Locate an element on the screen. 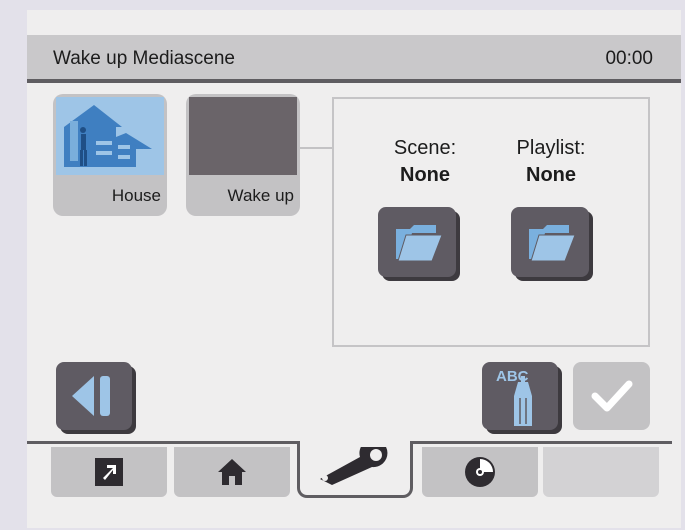 Image resolution: width=685 pixels, height=530 pixels. tab-home is located at coordinates (232, 472).